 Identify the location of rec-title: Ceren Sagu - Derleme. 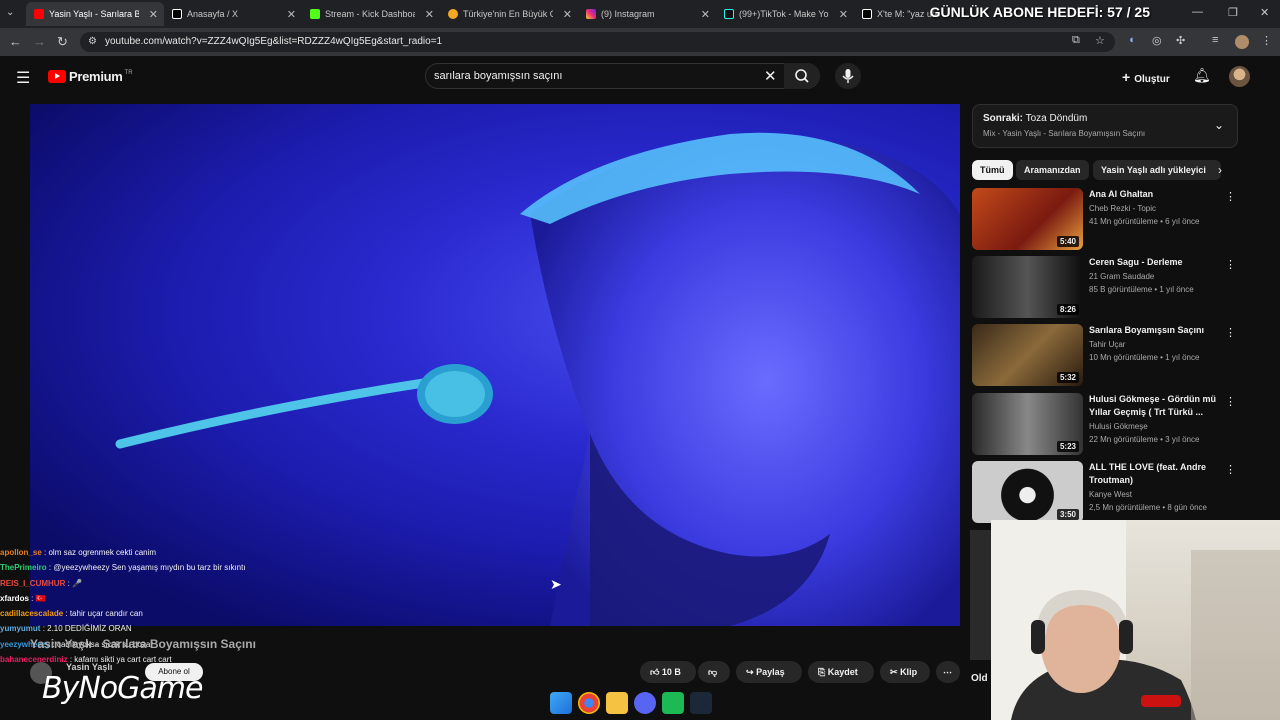
(1154, 262).